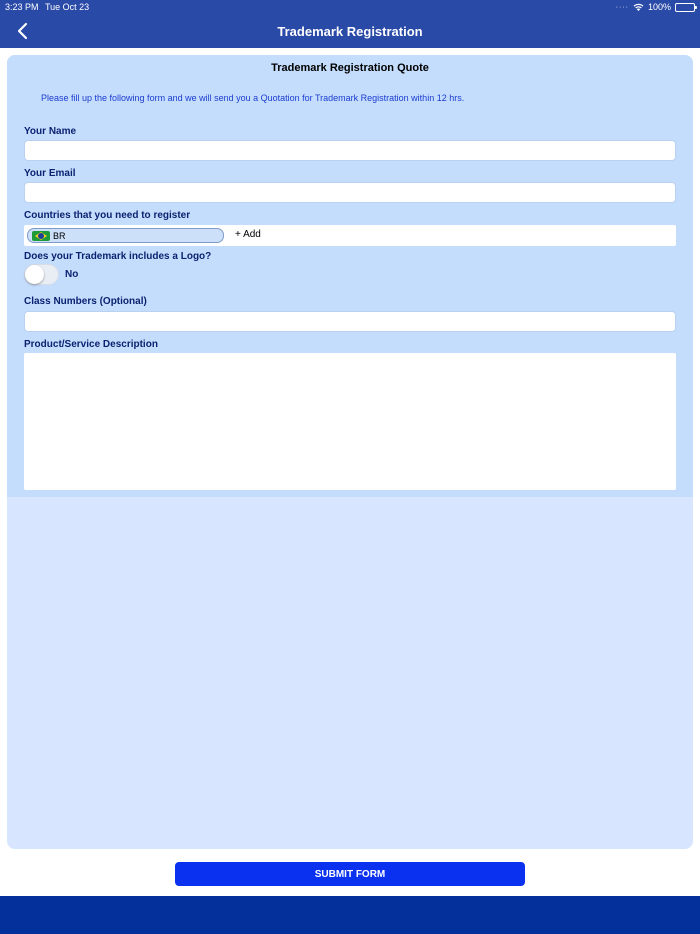 Image resolution: width=700 pixels, height=934 pixels. What do you see at coordinates (638, 7) in the screenshot?
I see `wifi-icon` at bounding box center [638, 7].